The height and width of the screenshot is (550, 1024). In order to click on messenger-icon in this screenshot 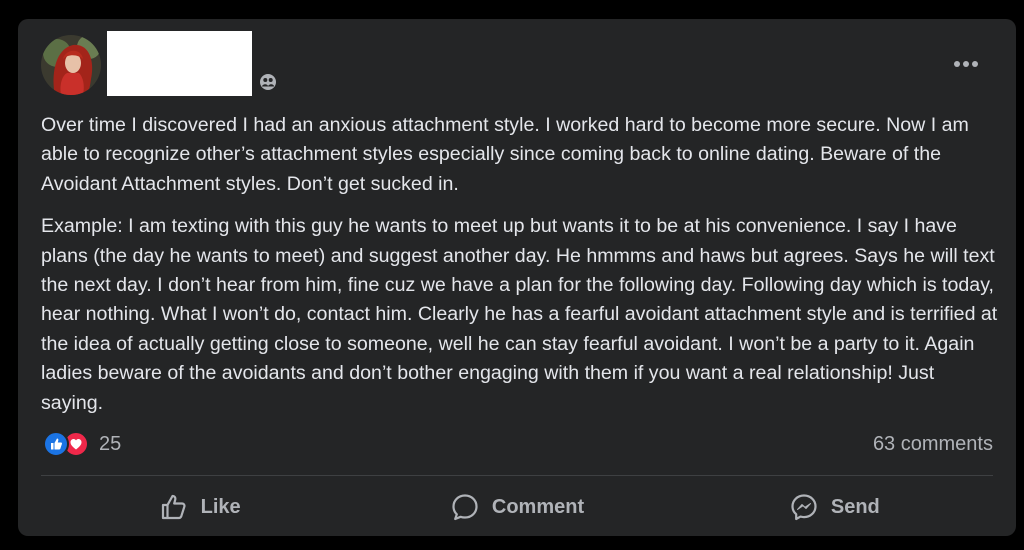, I will do `click(804, 507)`.